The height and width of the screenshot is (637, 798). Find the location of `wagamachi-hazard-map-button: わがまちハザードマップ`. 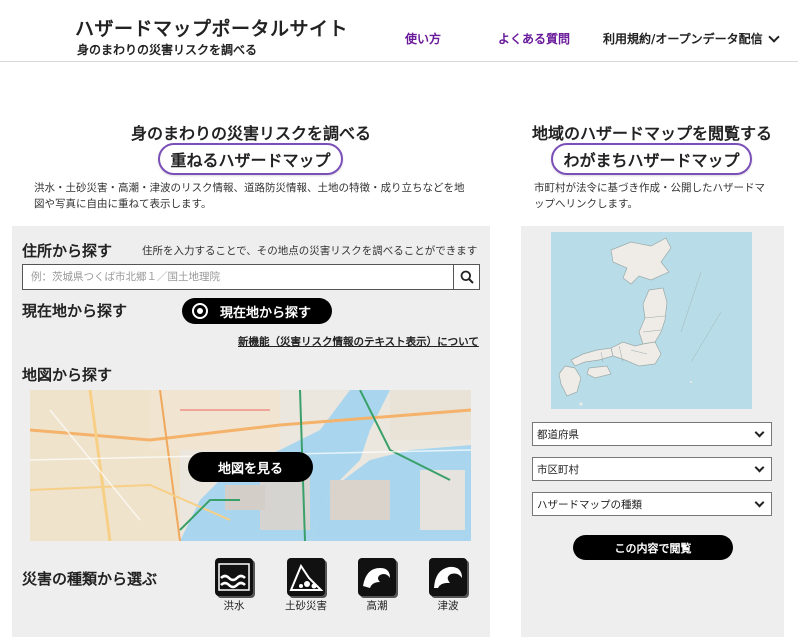

wagamachi-hazard-map-button: わがまちハザードマップ is located at coordinates (651, 159).